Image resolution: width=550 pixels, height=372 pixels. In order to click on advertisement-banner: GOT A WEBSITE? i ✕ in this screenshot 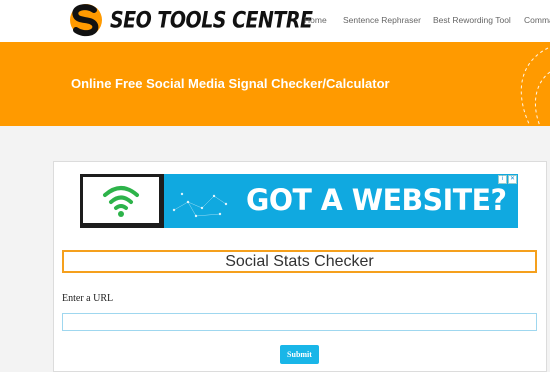, I will do `click(299, 201)`.